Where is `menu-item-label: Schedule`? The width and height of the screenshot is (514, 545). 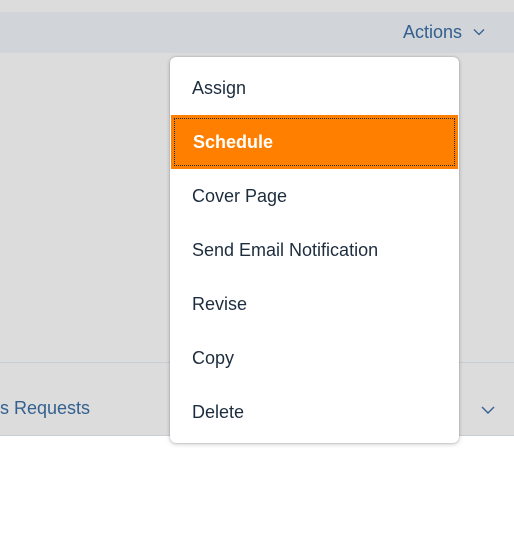 menu-item-label: Schedule is located at coordinates (233, 141).